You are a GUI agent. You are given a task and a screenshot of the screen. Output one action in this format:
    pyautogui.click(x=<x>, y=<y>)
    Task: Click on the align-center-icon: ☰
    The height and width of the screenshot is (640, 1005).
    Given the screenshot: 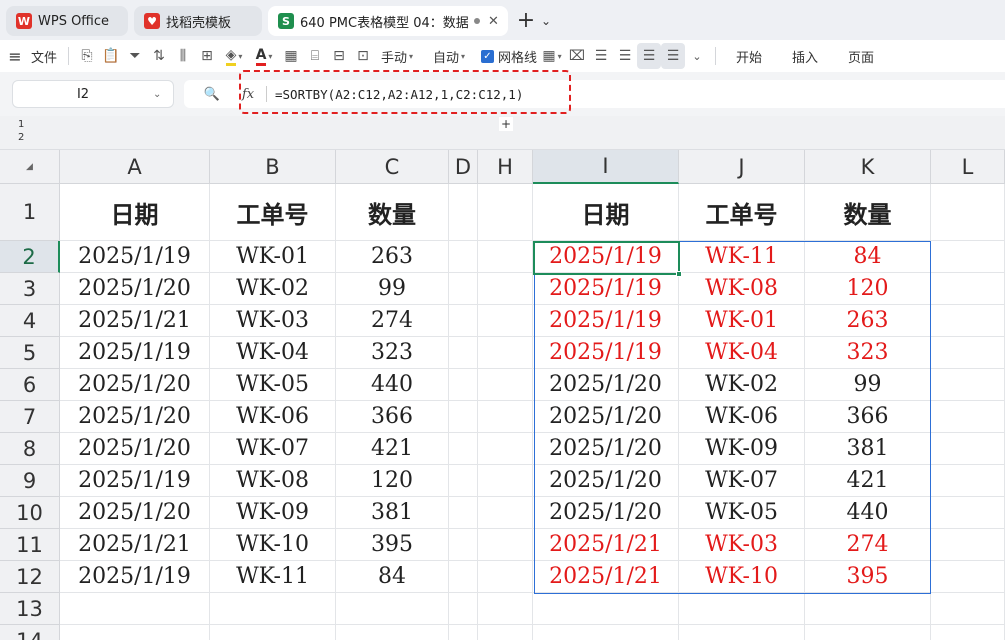 What is the action you would take?
    pyautogui.click(x=649, y=56)
    